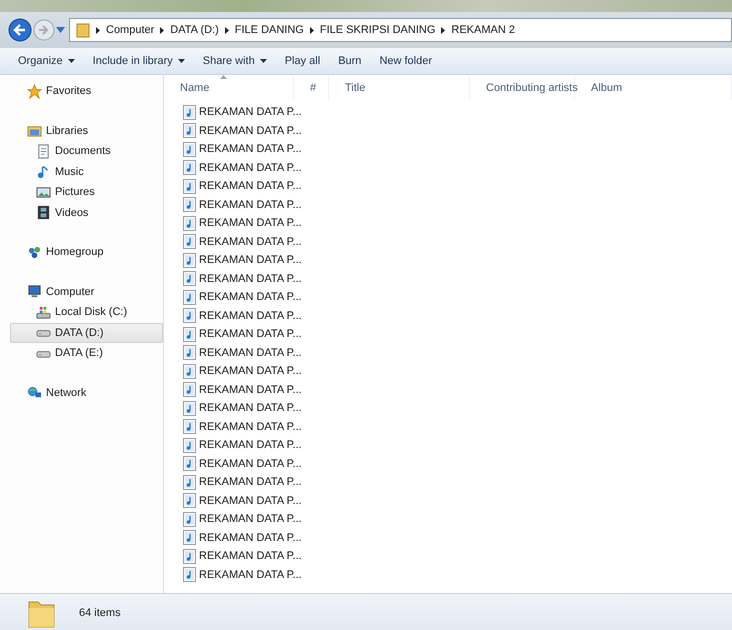 Image resolution: width=732 pixels, height=630 pixels. I want to click on column-header: Title, so click(399, 87).